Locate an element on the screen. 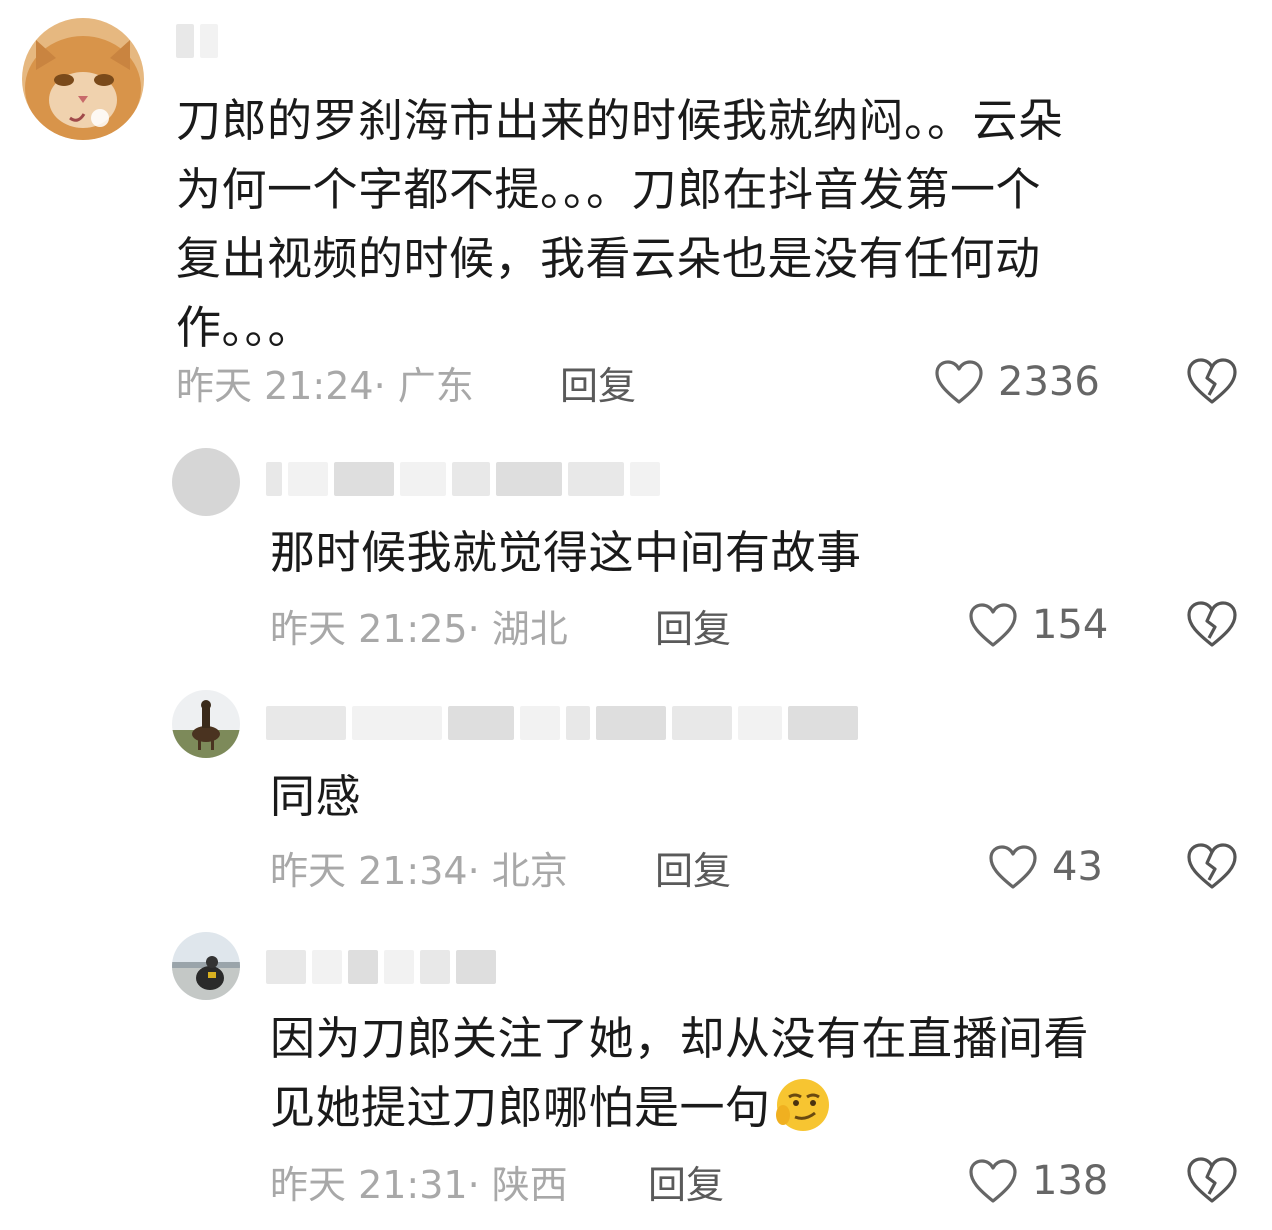 The image size is (1272, 1230). comment-line: 见她提过刀郎哪怕是一句 is located at coordinates (520, 1107).